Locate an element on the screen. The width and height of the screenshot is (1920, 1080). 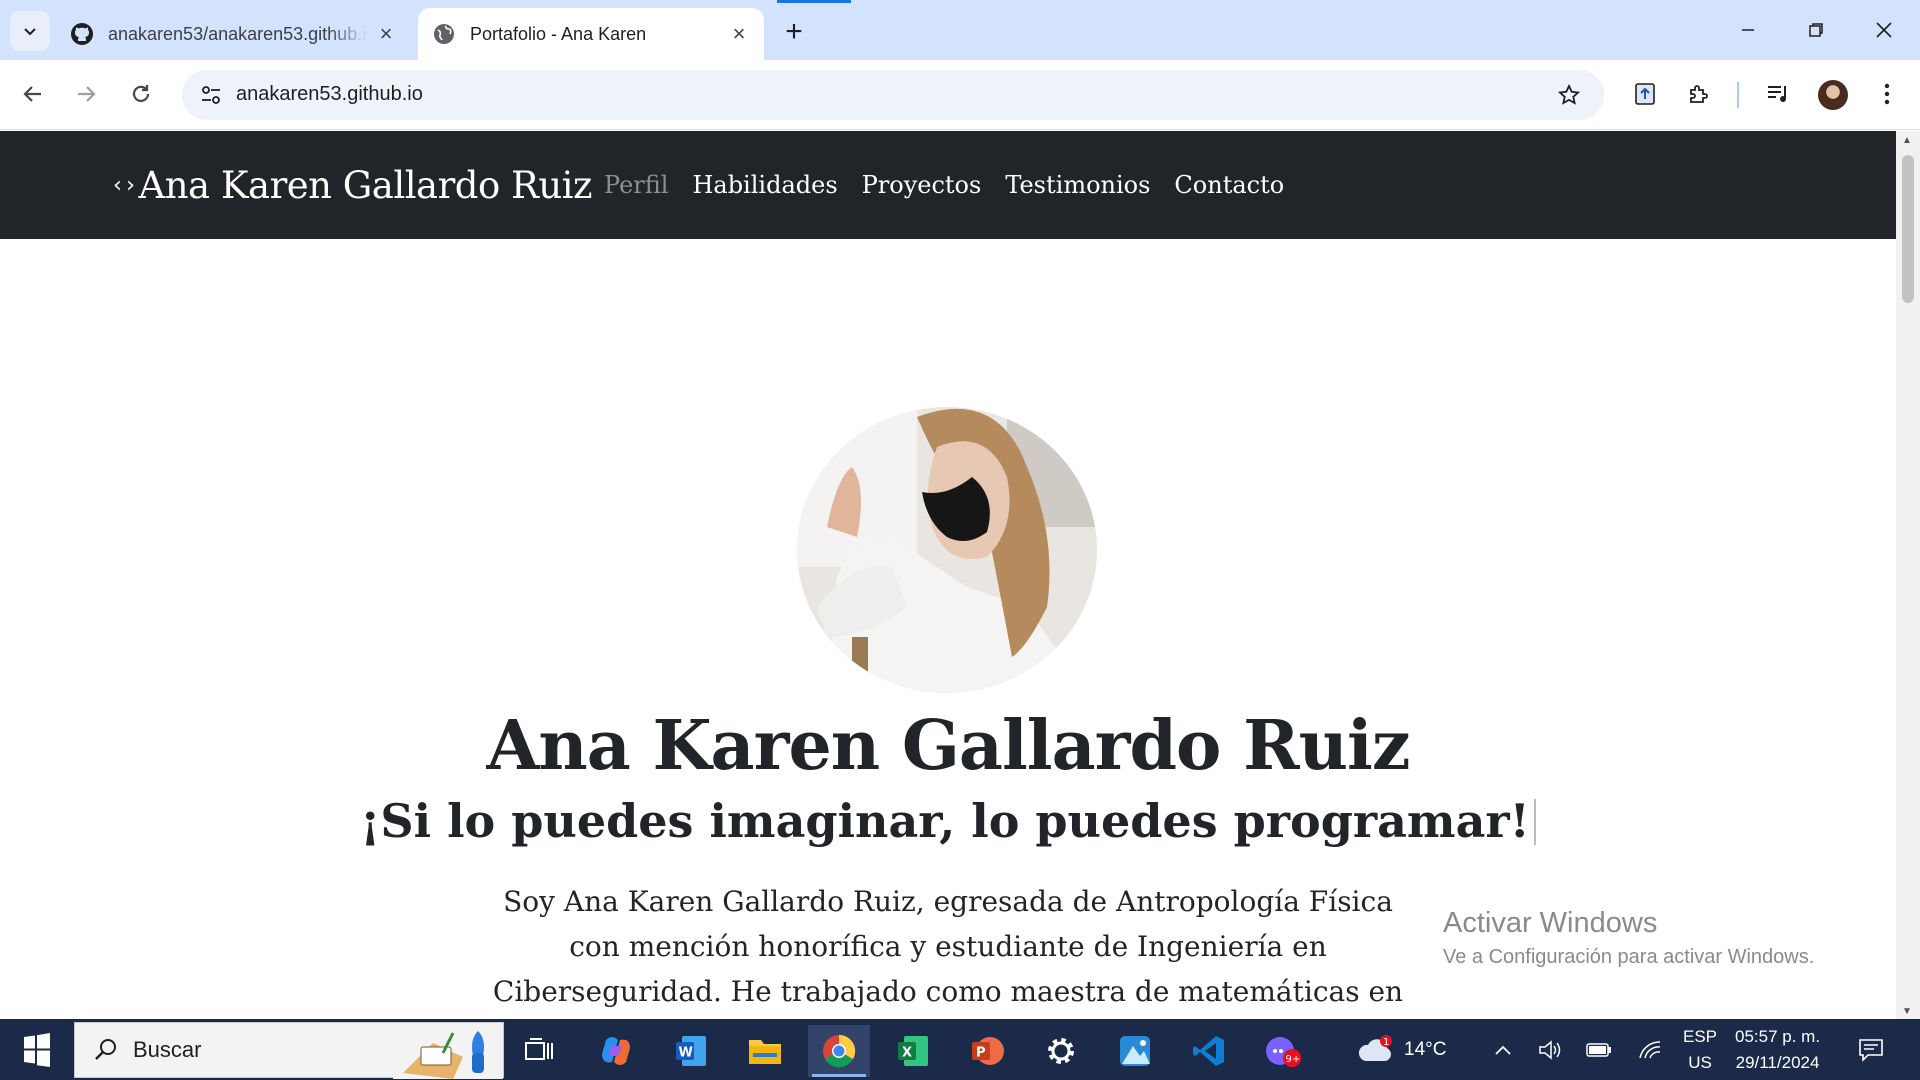
toolbar-divider is located at coordinates (1738, 95).